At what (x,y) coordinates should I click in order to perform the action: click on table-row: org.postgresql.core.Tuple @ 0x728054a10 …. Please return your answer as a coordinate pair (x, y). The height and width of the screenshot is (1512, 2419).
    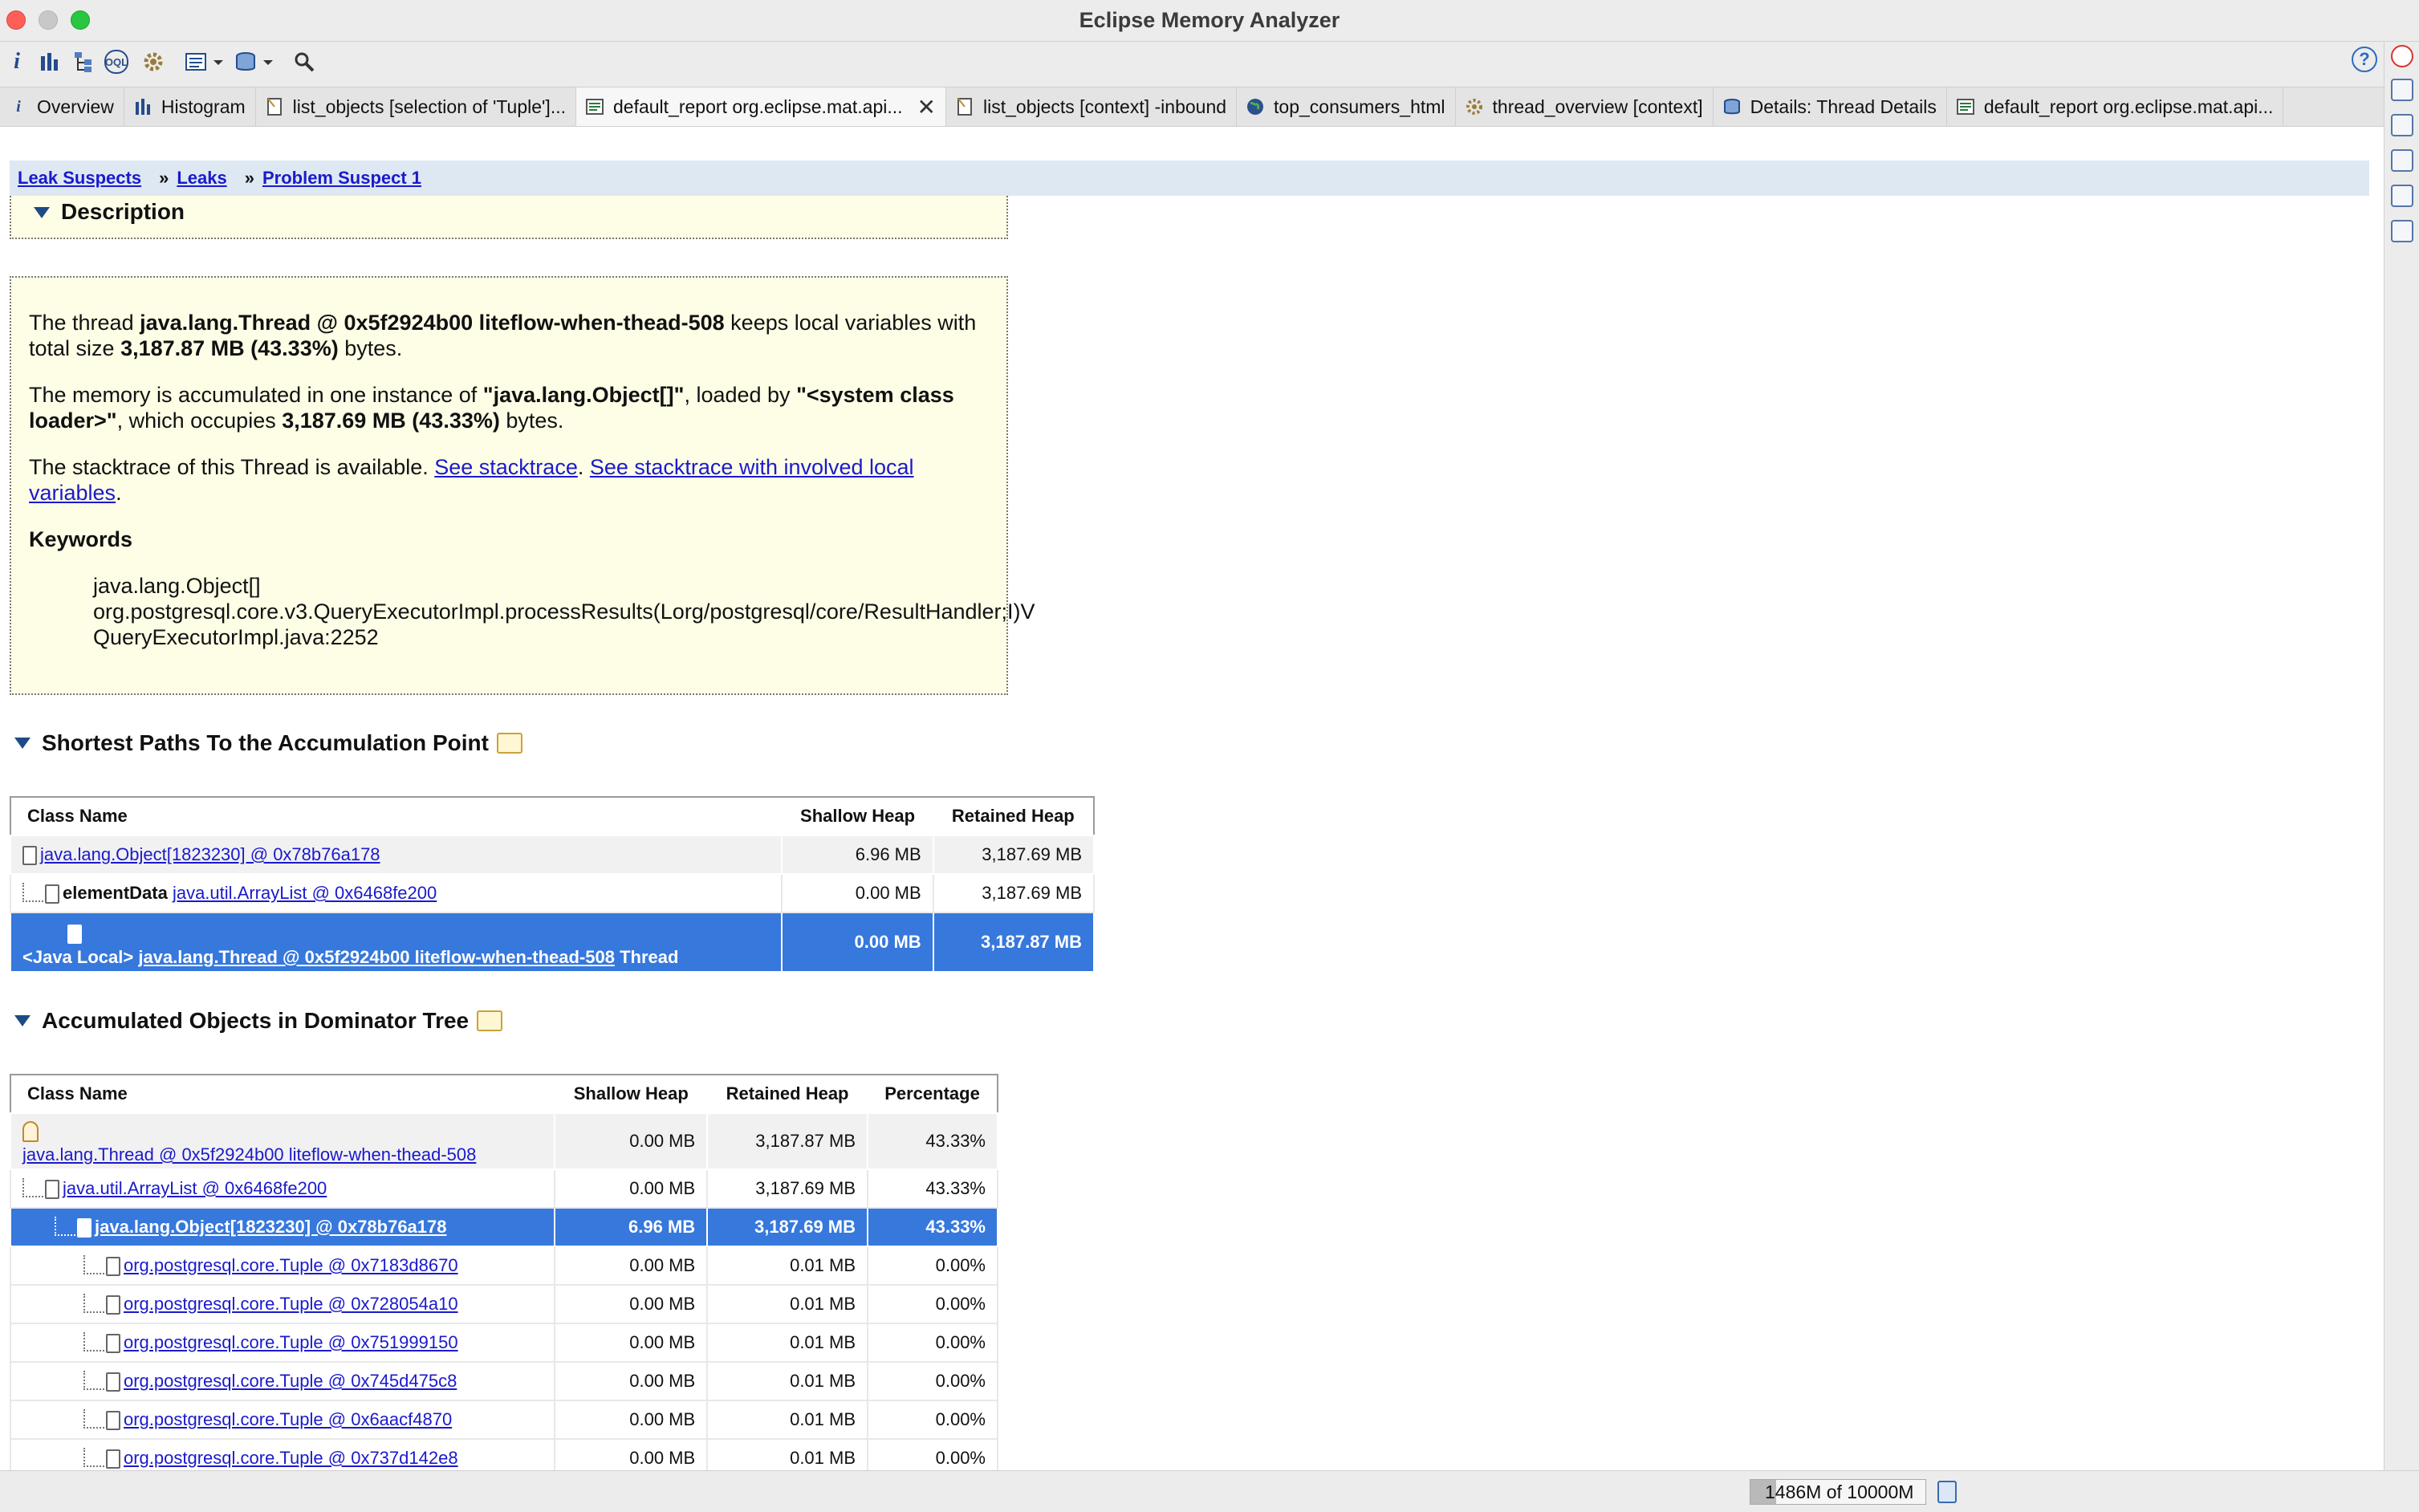
    Looking at the image, I should click on (503, 1304).